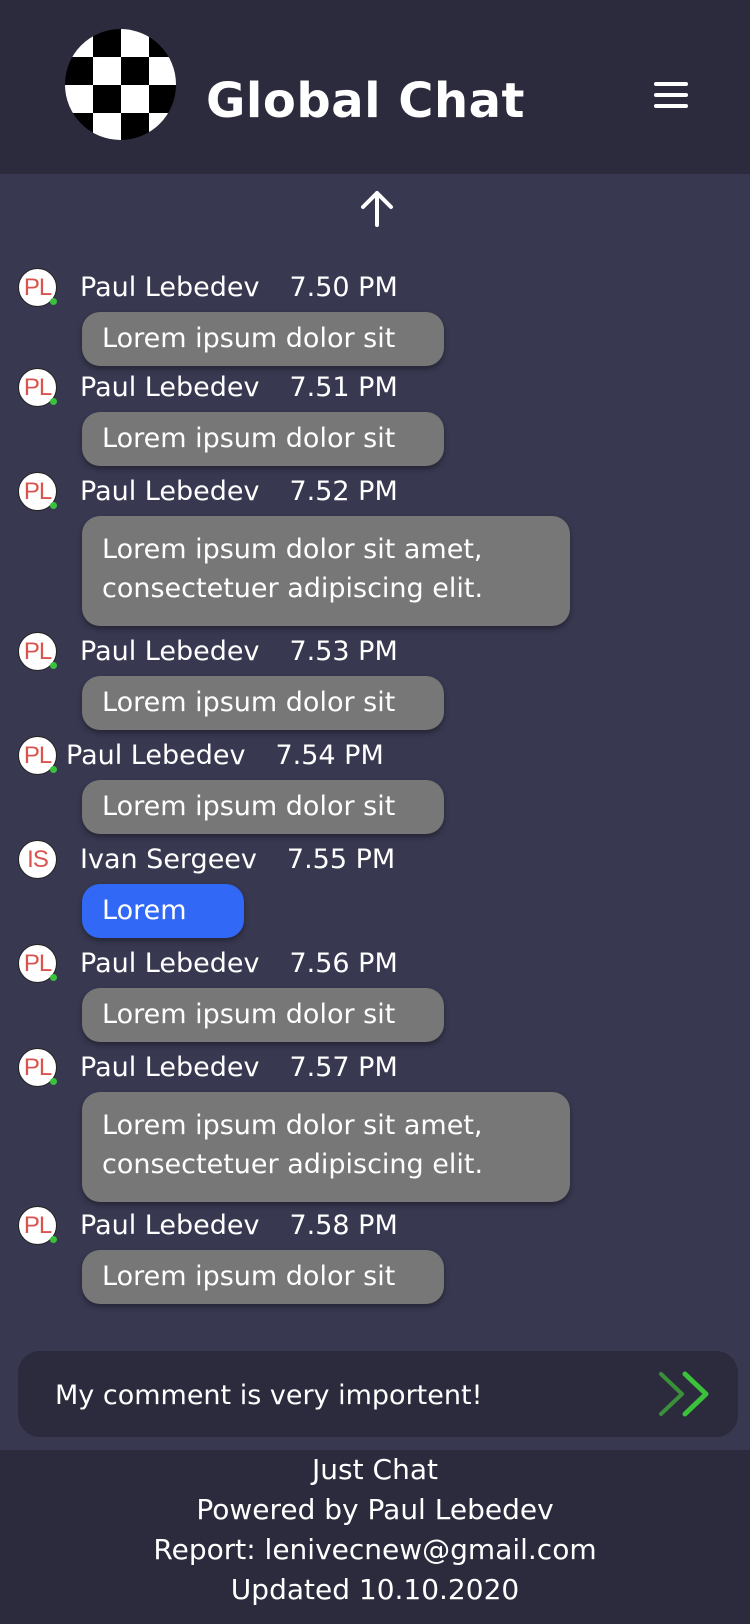 The height and width of the screenshot is (1624, 750). I want to click on send-button, so click(687, 1394).